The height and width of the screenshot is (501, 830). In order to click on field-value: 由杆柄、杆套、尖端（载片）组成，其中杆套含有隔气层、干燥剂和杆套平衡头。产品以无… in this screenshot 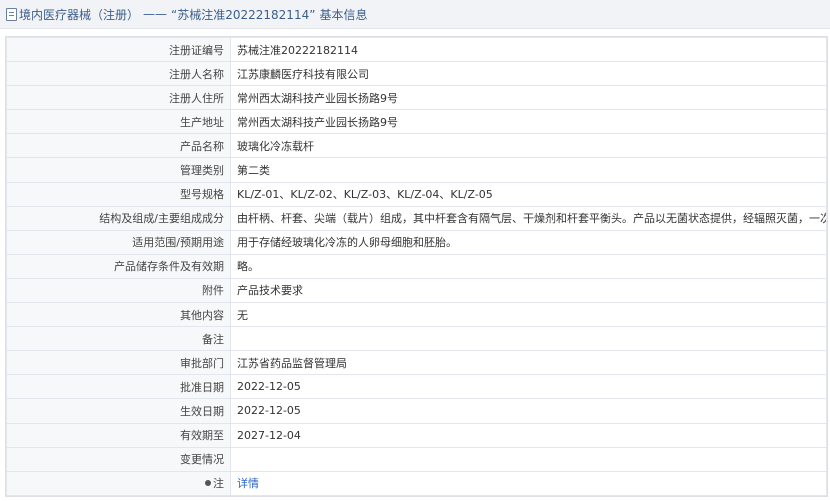, I will do `click(528, 218)`.